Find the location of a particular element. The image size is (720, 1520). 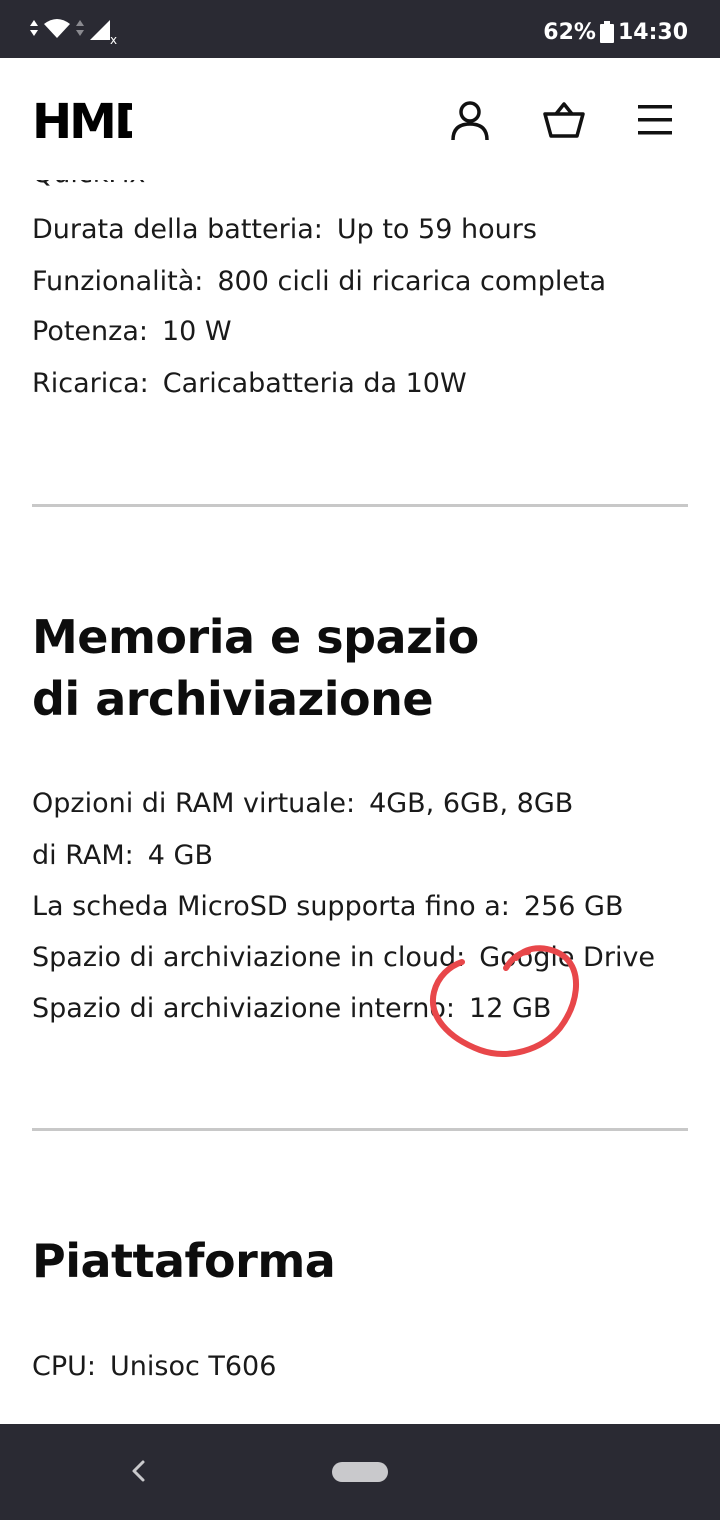

spec-value: Google Drive is located at coordinates (567, 957).